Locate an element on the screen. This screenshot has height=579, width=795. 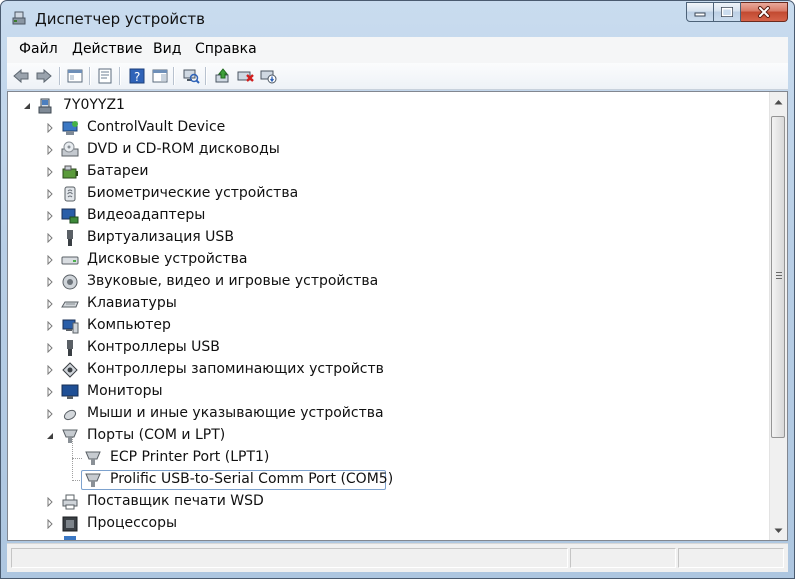
vertical-scrollbar is located at coordinates (778, 316).